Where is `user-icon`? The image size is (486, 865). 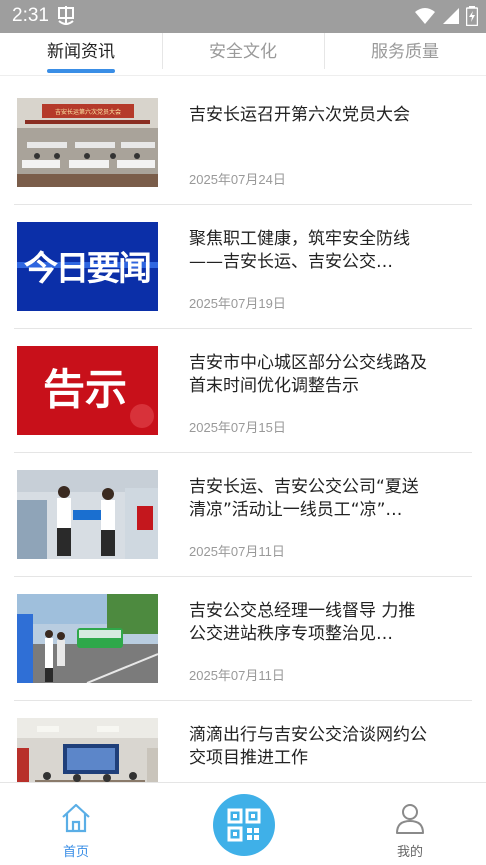 user-icon is located at coordinates (410, 819).